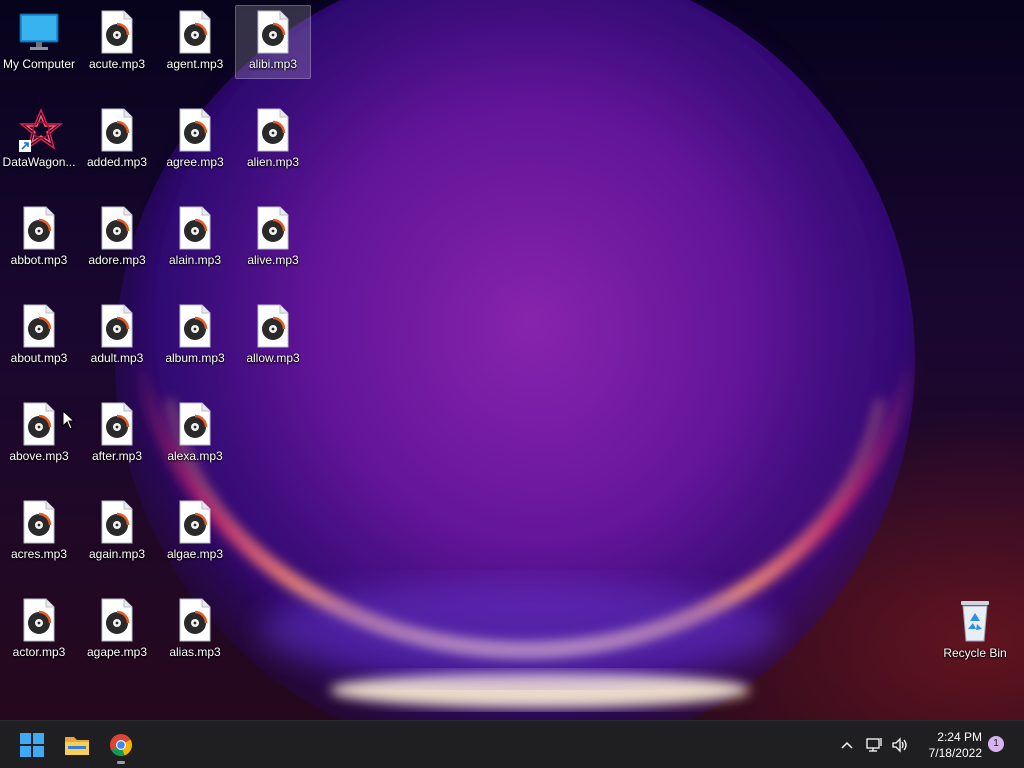  I want to click on desktop-icon-label: agape.mp3, so click(117, 652).